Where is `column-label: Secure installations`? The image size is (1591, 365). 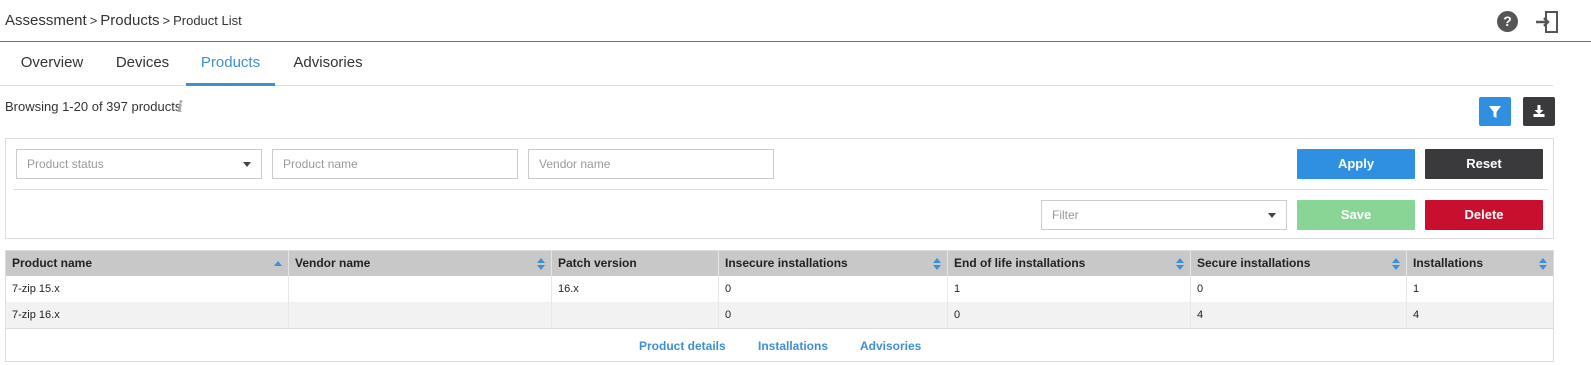 column-label: Secure installations is located at coordinates (1254, 263).